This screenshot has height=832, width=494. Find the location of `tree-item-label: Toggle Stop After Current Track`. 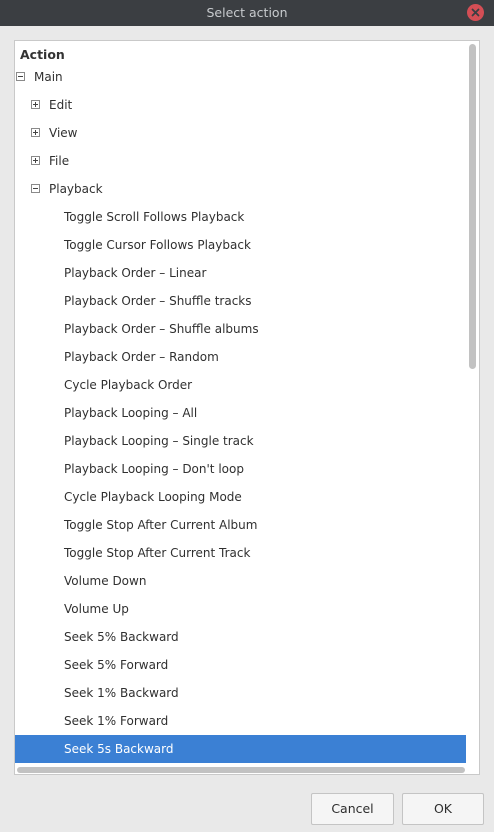

tree-item-label: Toggle Stop After Current Track is located at coordinates (157, 553).